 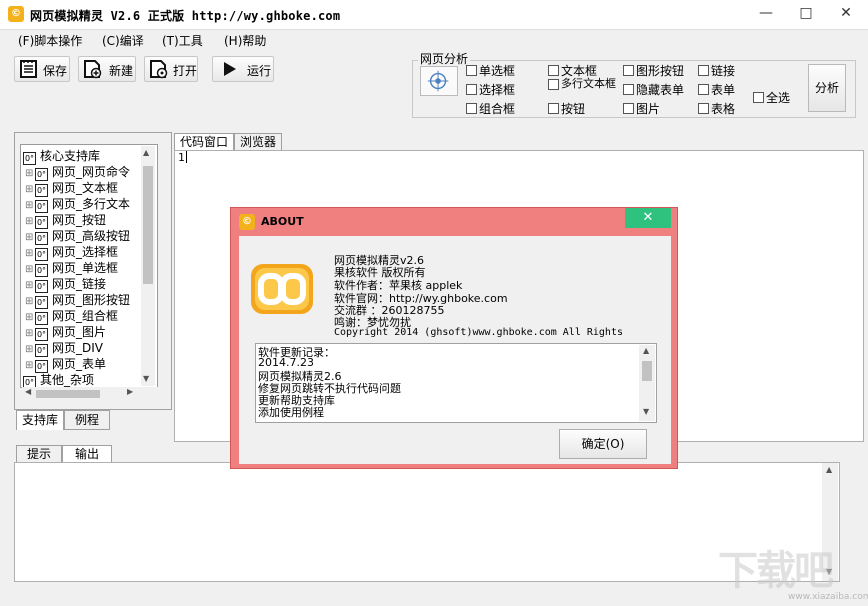 I want to click on about-title: ABOUT, so click(x=282, y=221).